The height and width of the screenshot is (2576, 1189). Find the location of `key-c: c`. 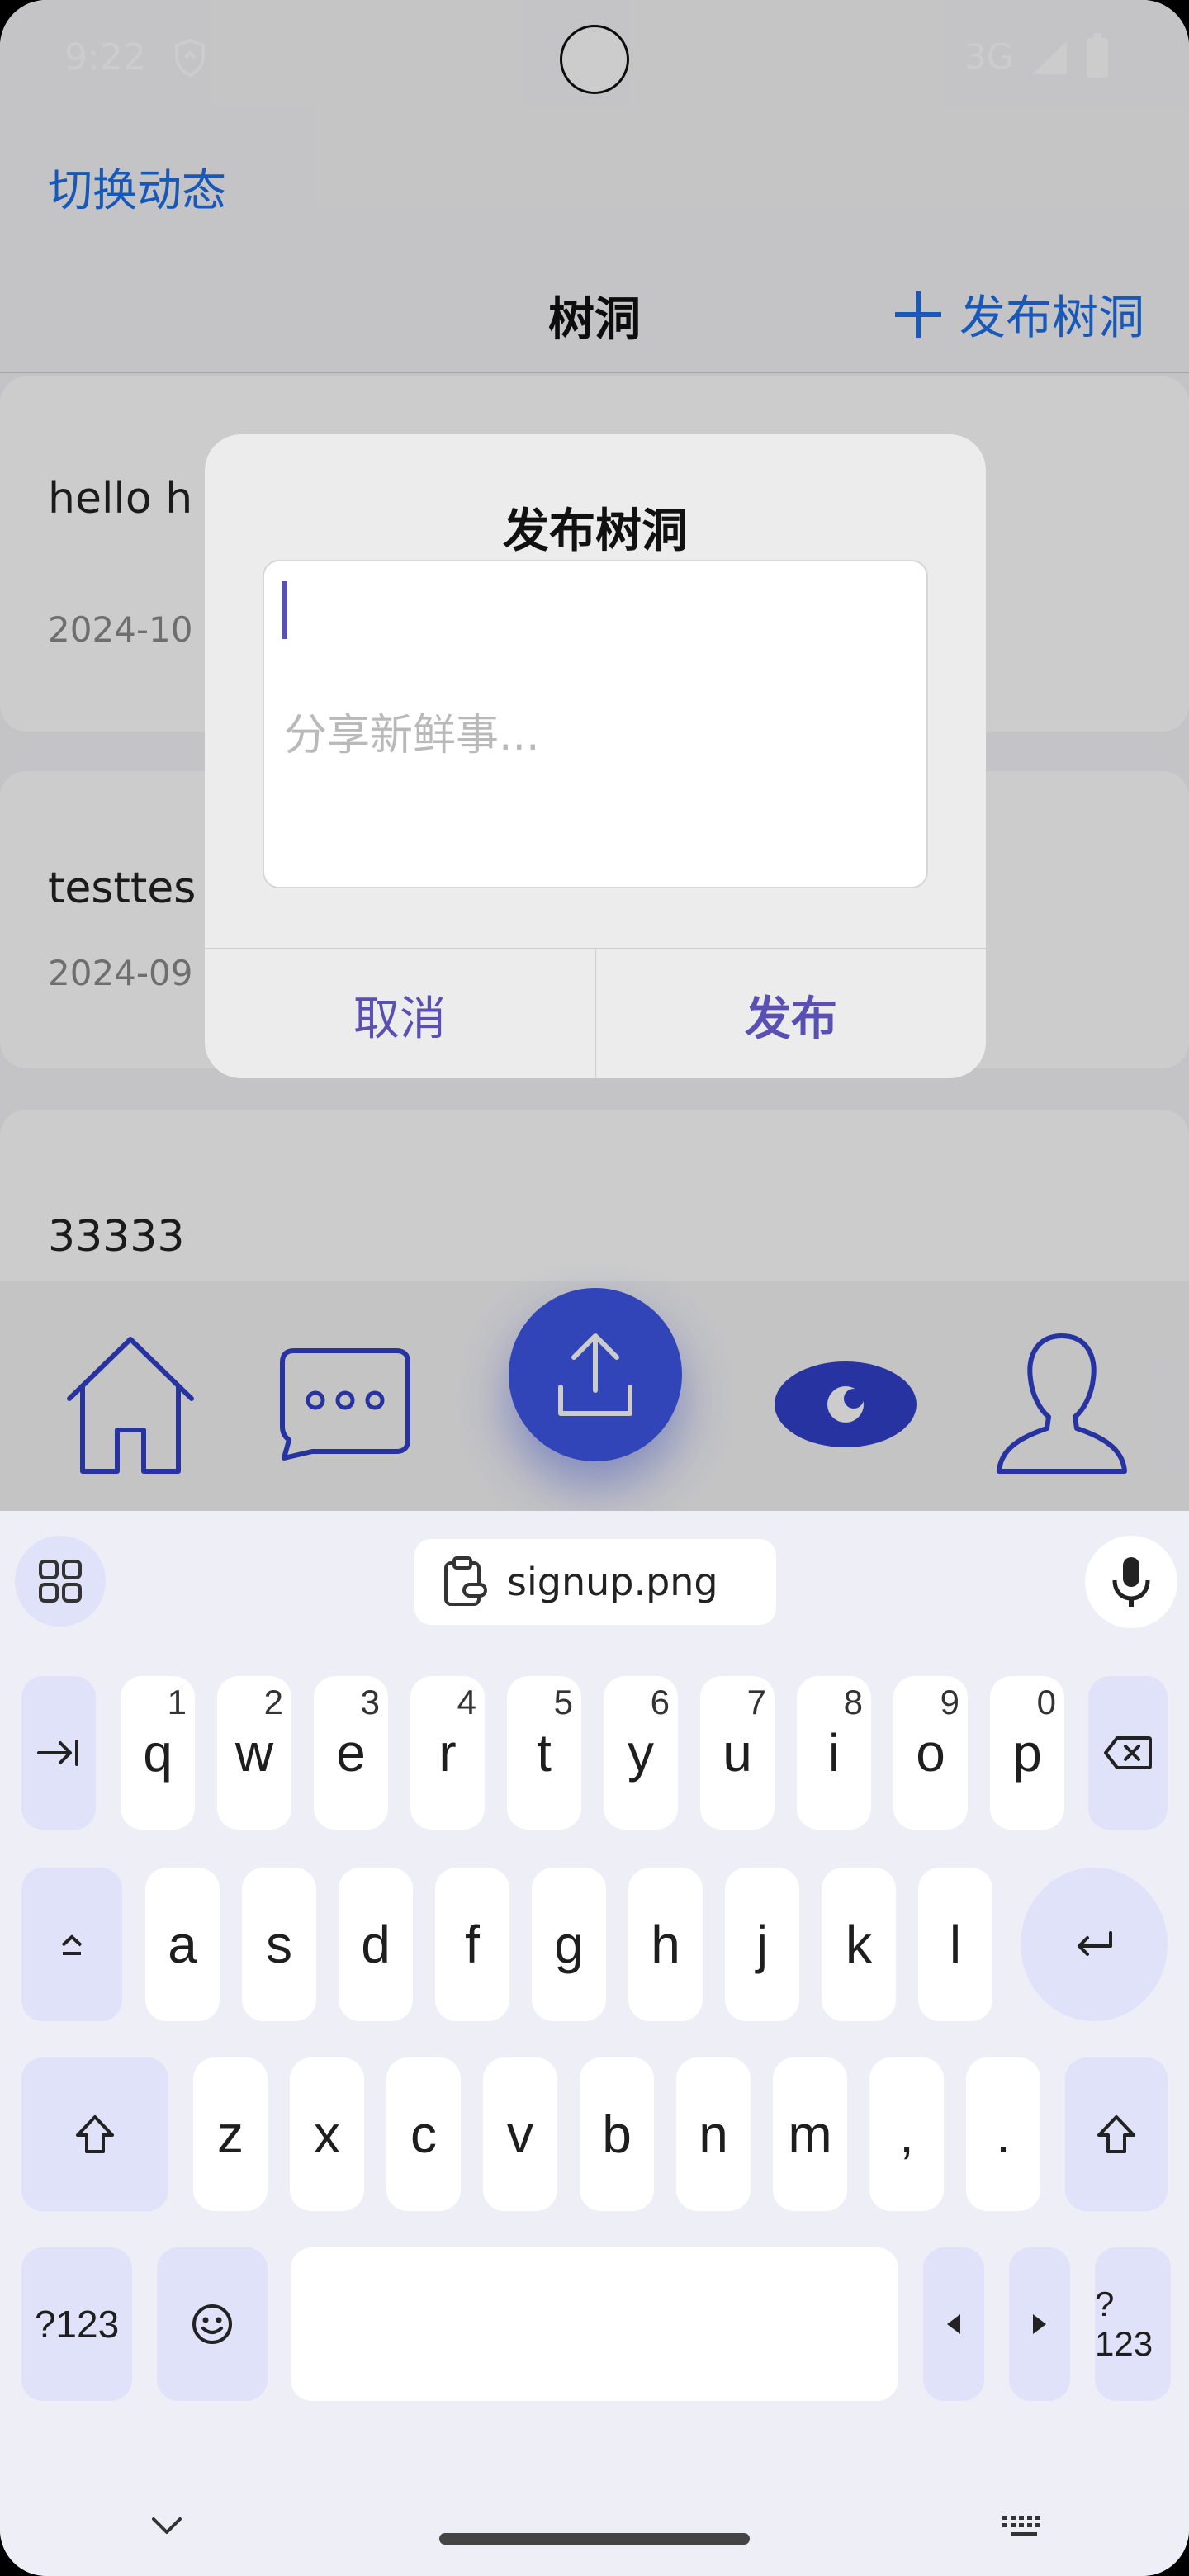

key-c: c is located at coordinates (423, 2134).